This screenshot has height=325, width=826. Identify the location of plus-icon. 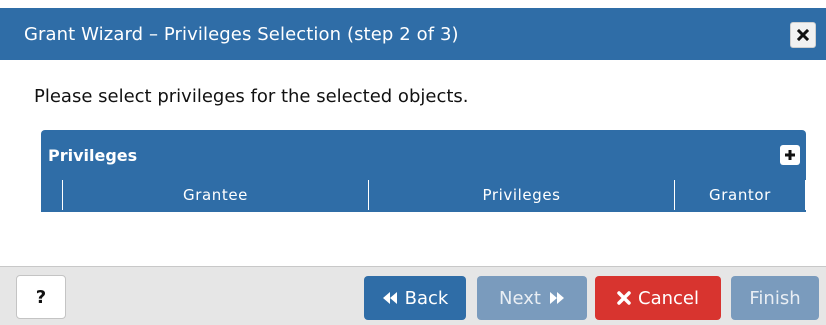
(790, 155).